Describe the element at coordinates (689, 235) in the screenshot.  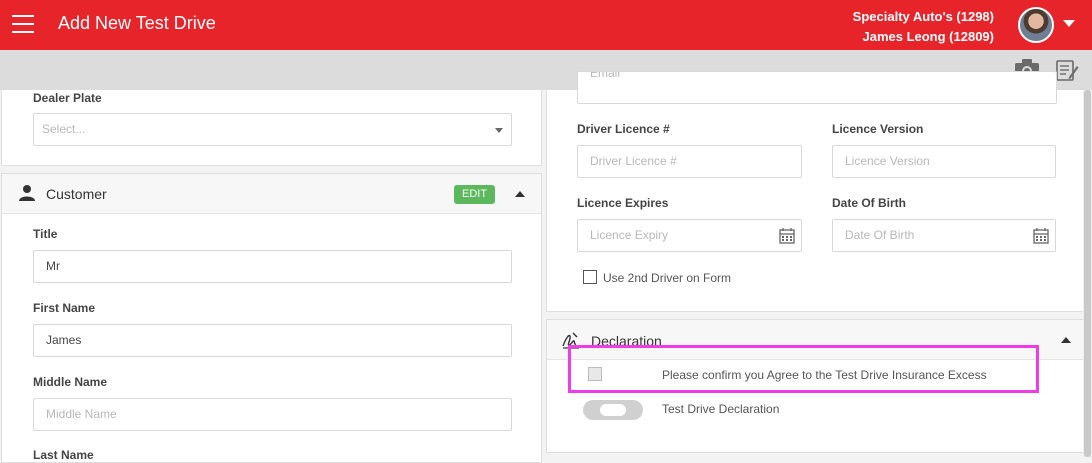
I see `licence-expiry-field: Licence Expiry` at that location.